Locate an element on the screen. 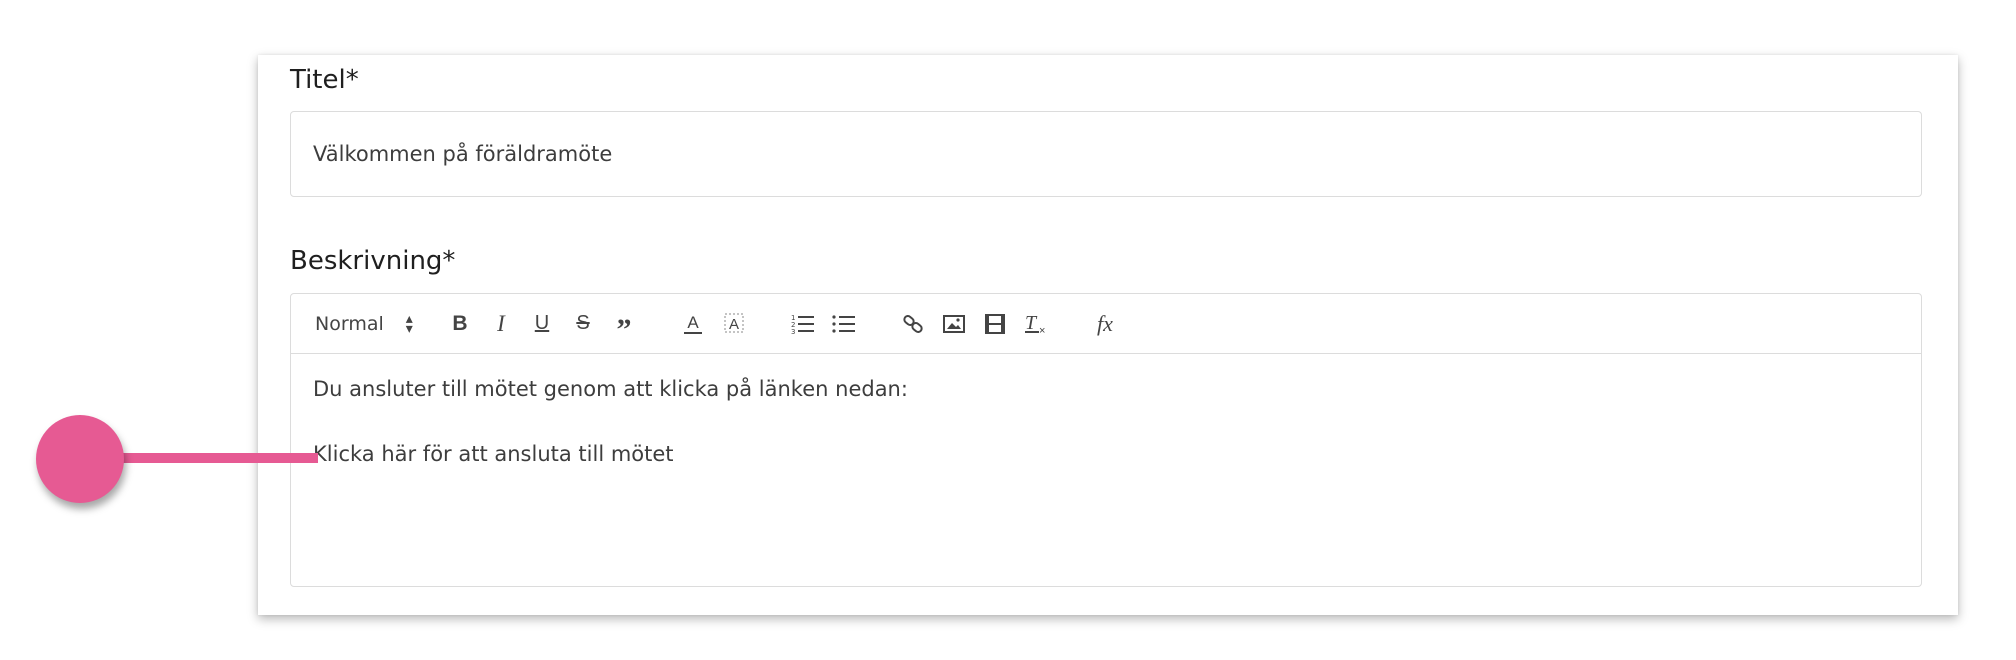 The width and height of the screenshot is (2016, 660). formula-icon: fx is located at coordinates (1105, 324).